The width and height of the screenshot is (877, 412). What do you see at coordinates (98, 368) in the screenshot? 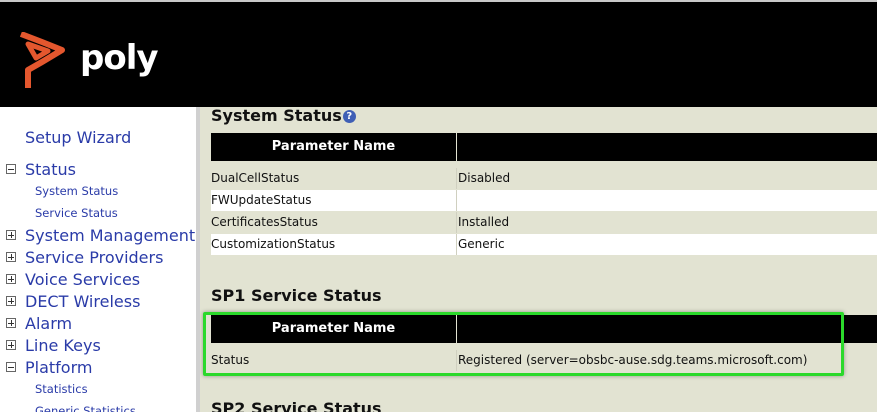
I see `nav-item-platform: Platform` at bounding box center [98, 368].